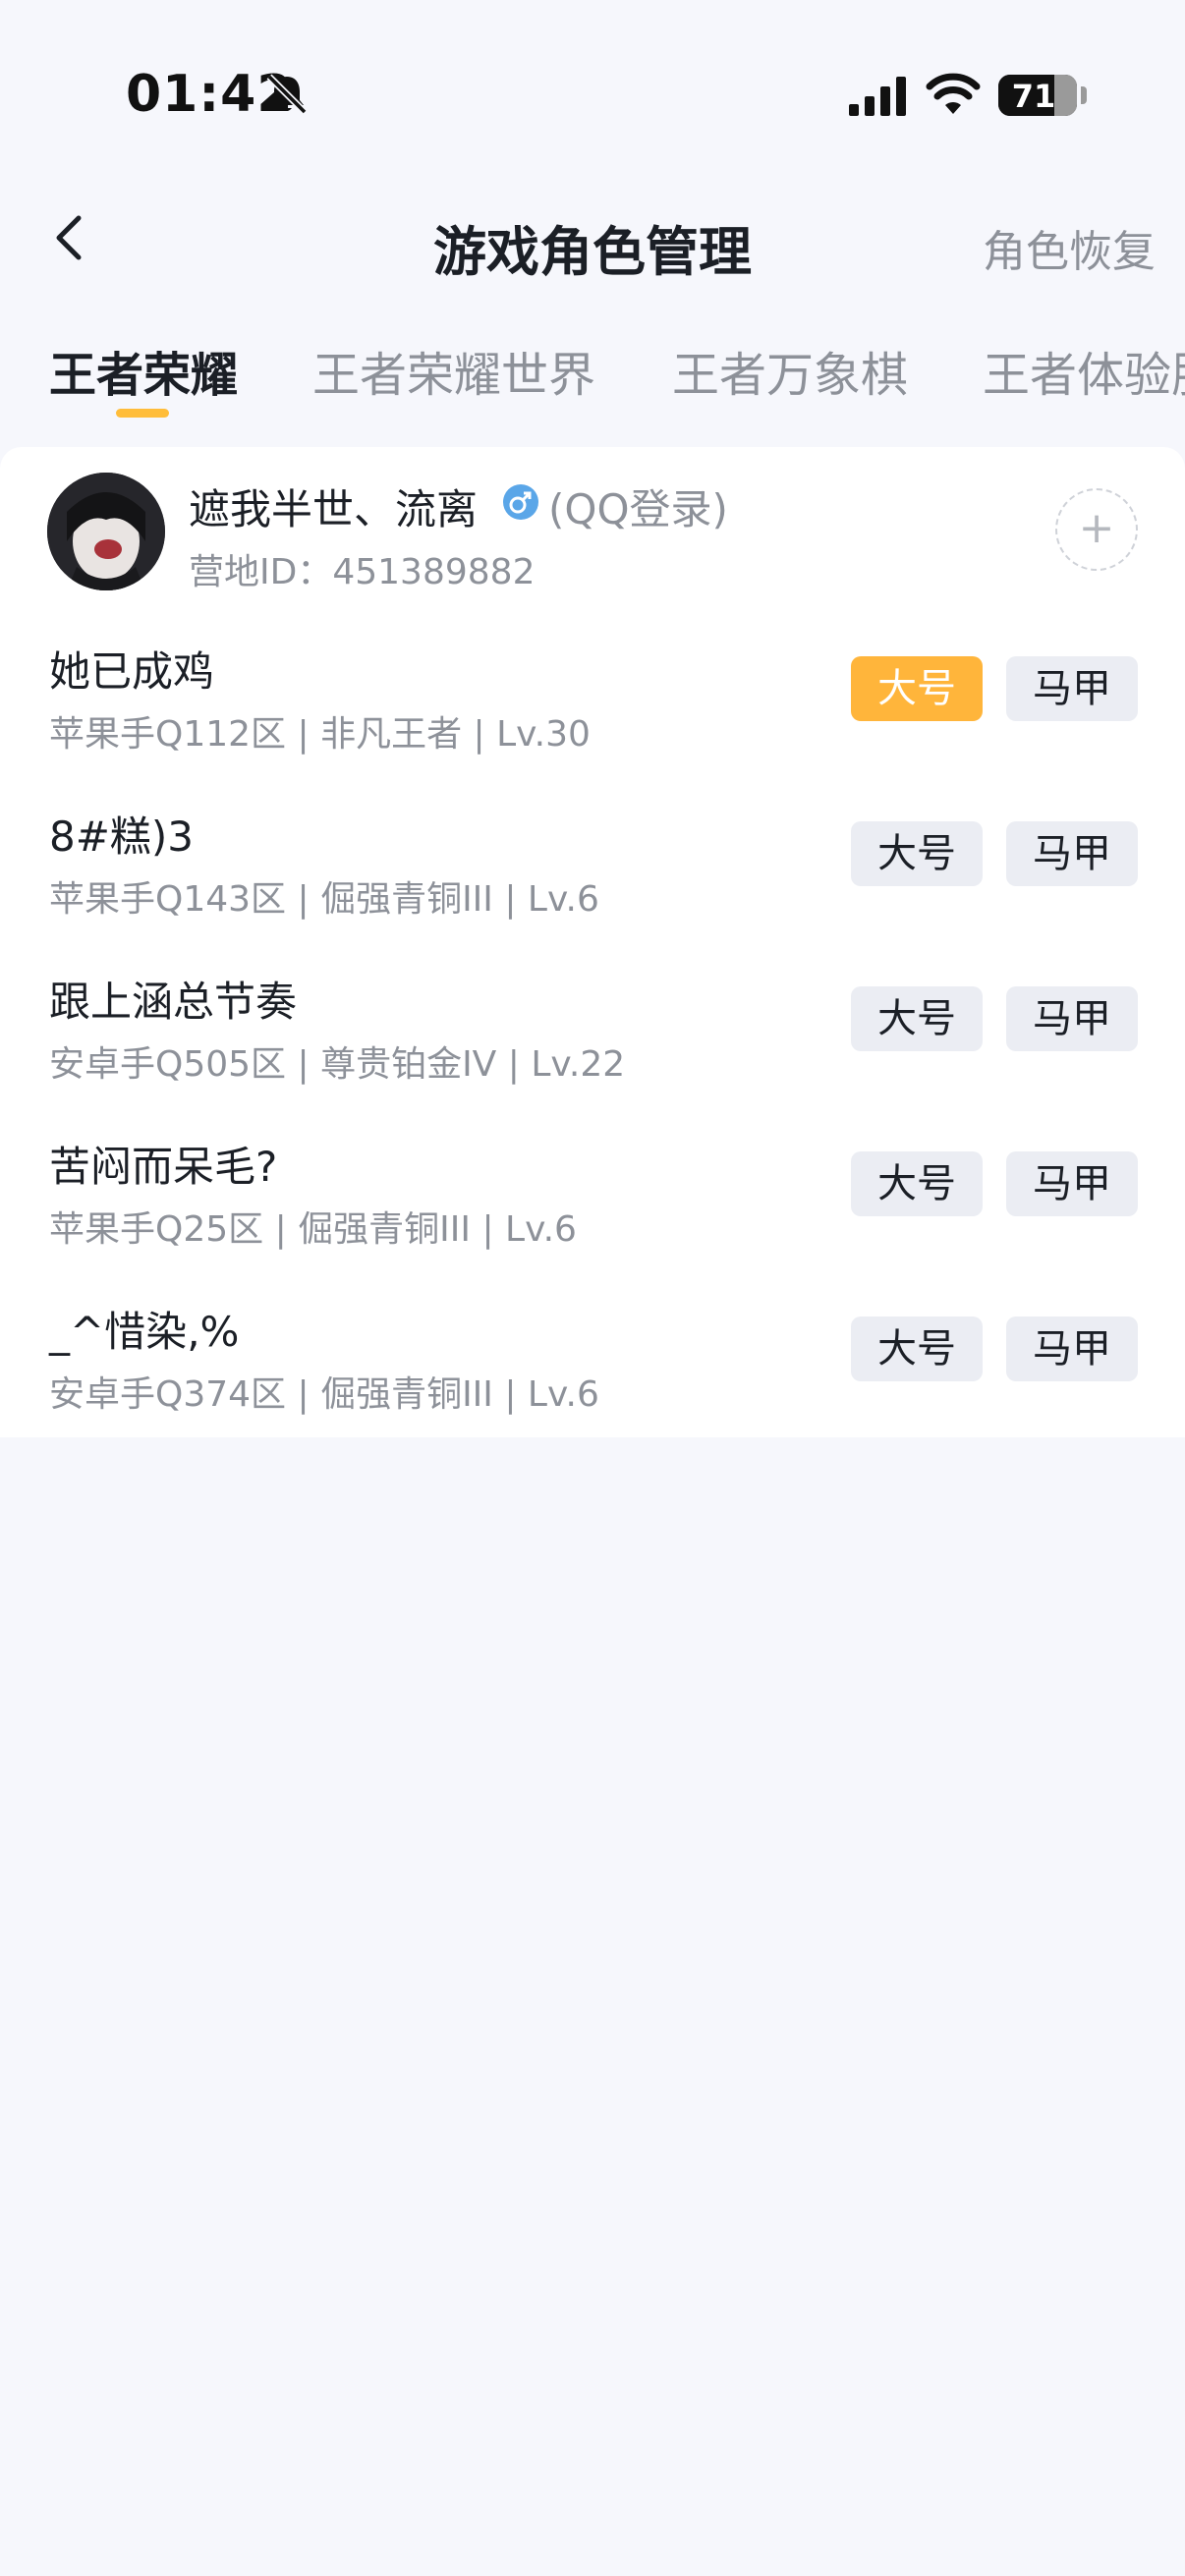  I want to click on role-name: 跟上涵总节奏, so click(174, 1002).